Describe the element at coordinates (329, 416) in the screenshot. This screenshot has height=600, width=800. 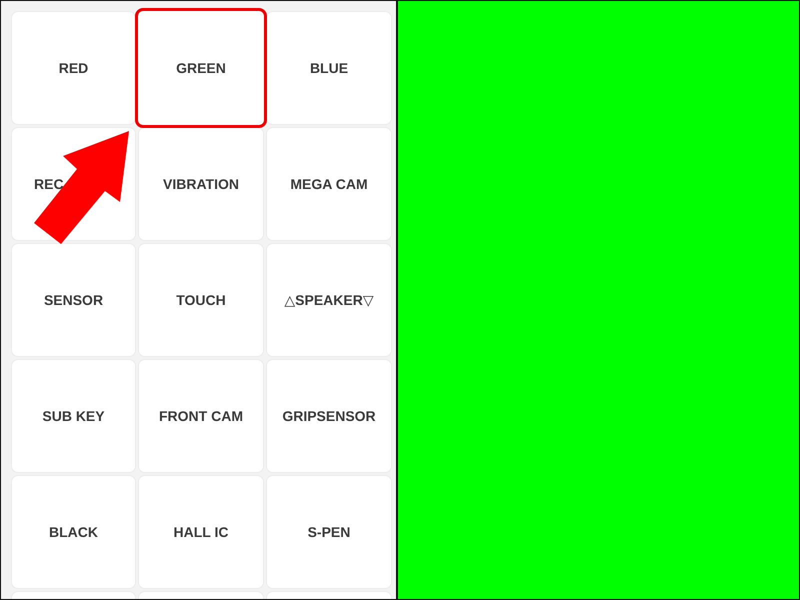
I see `test-menu-button: GRIPSENSOR` at that location.